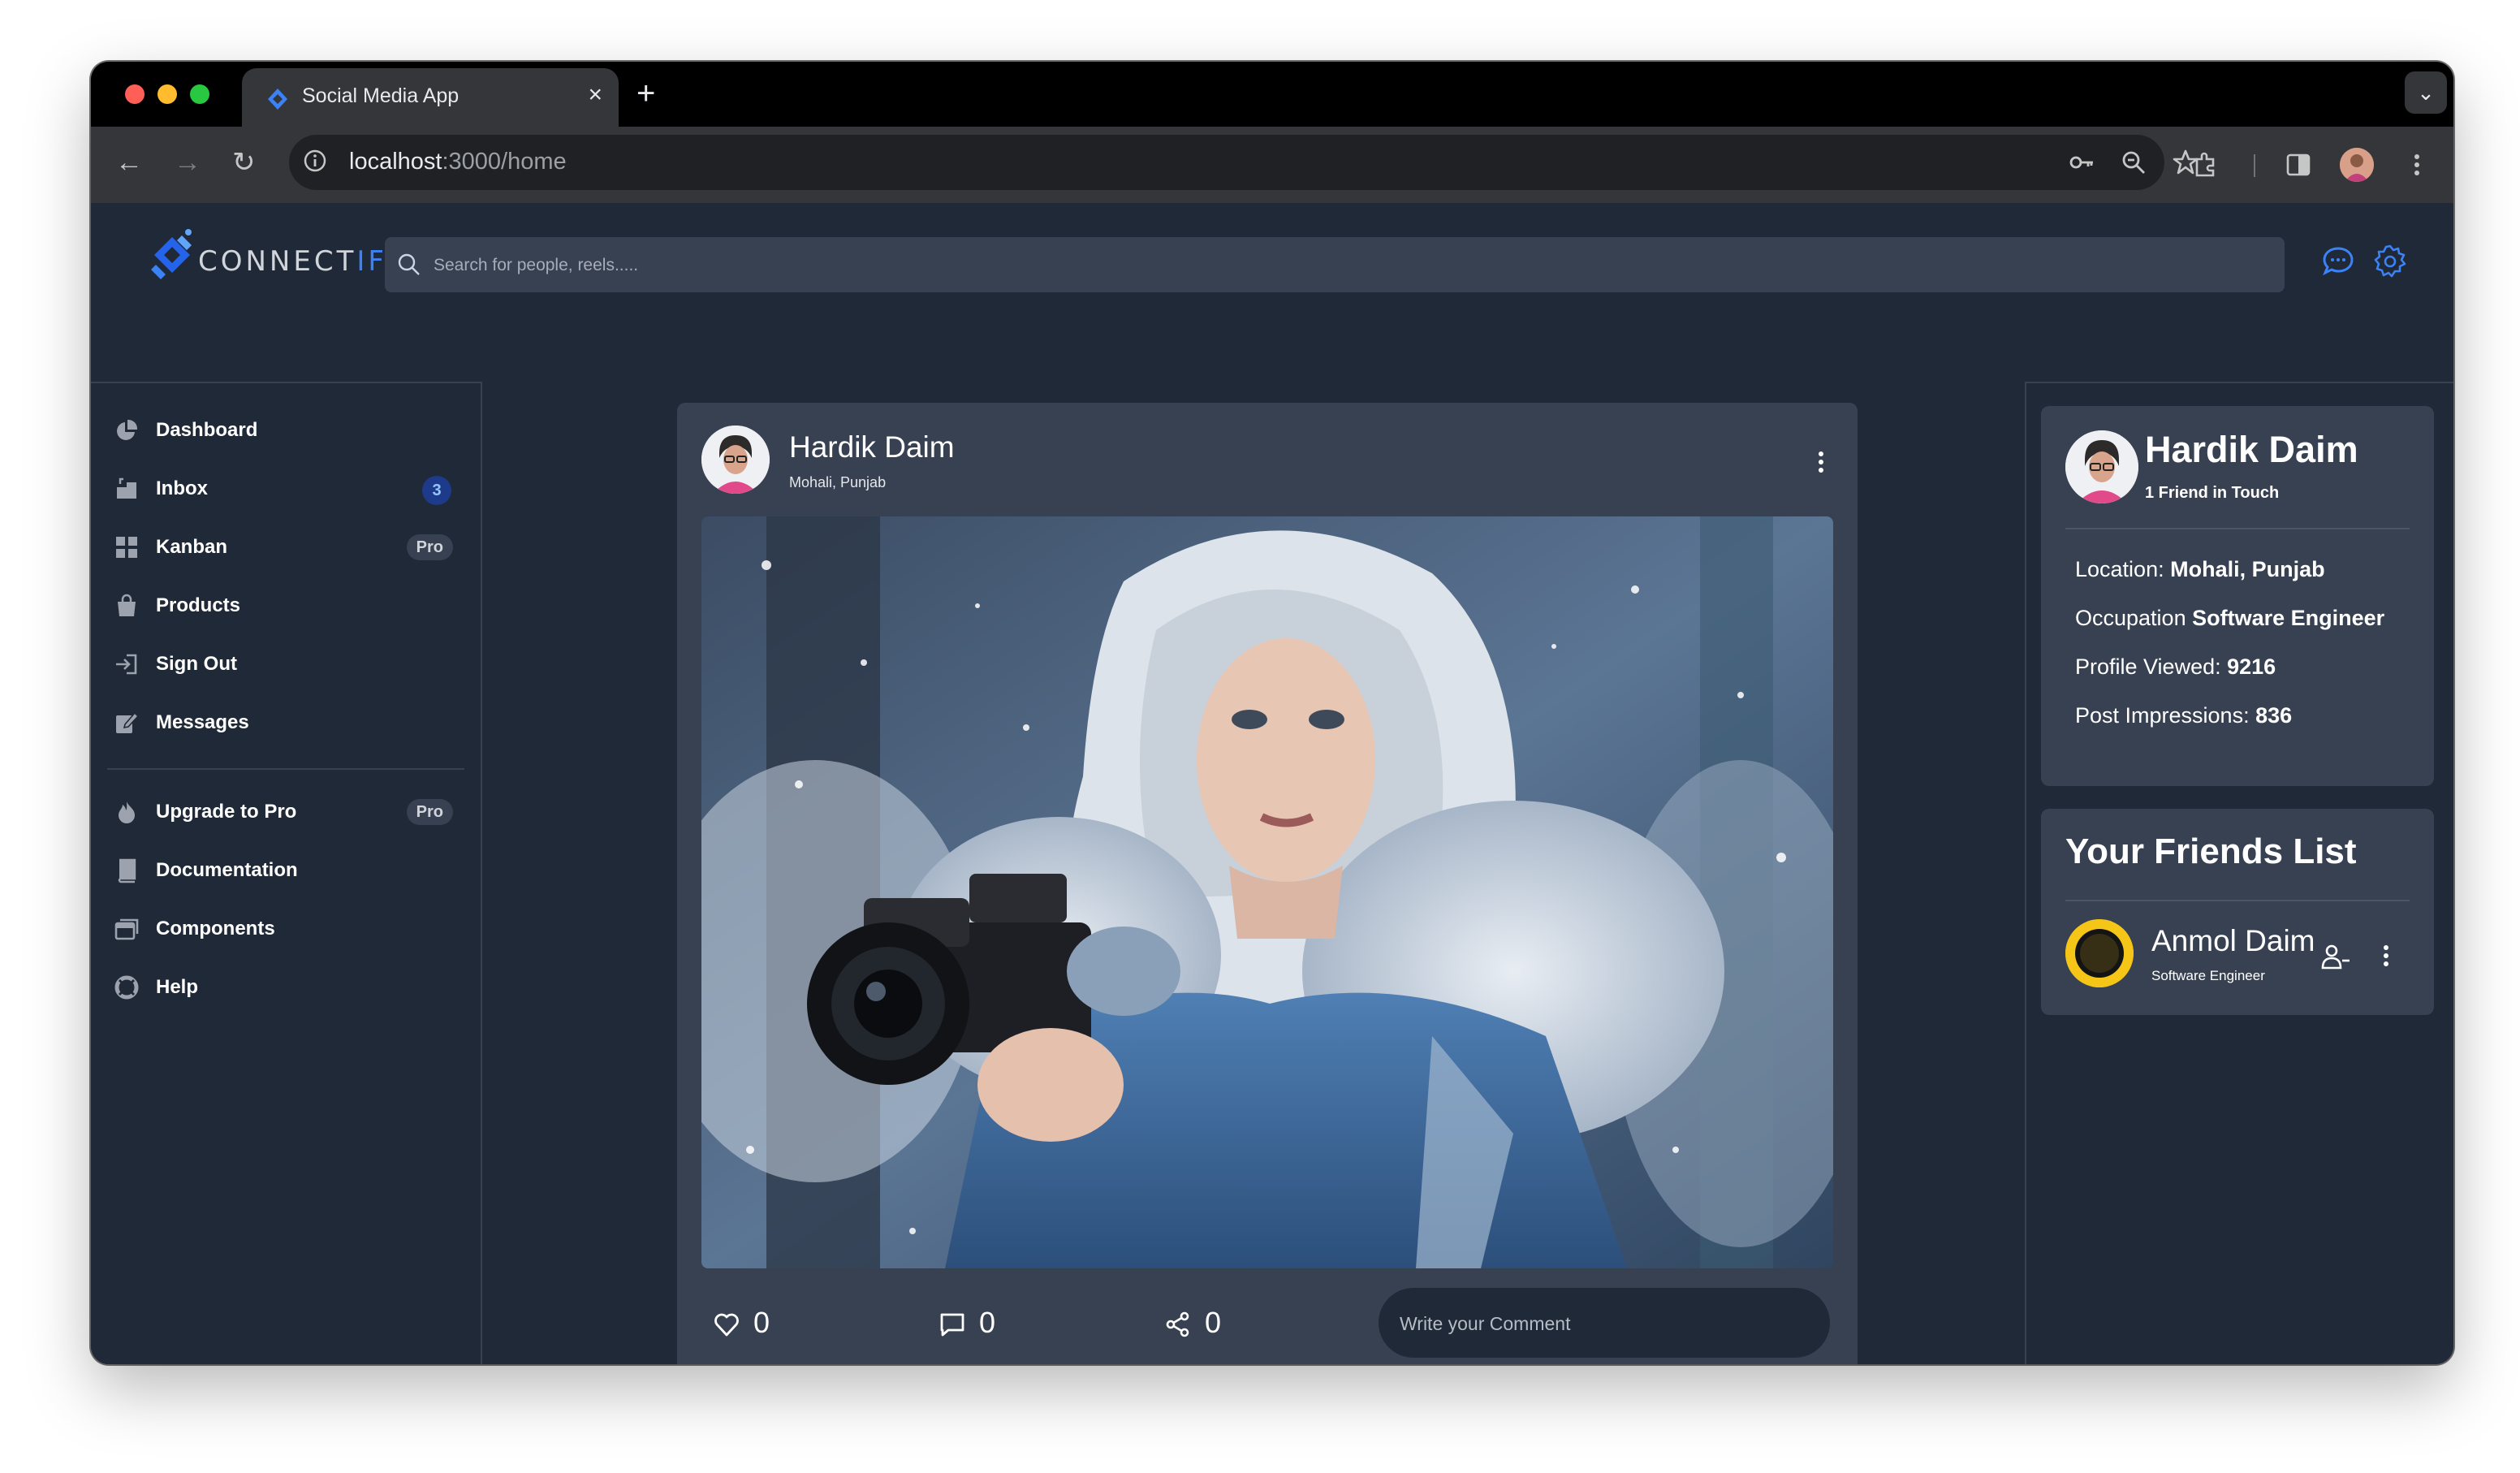  I want to click on profile-divider, so click(2237, 528).